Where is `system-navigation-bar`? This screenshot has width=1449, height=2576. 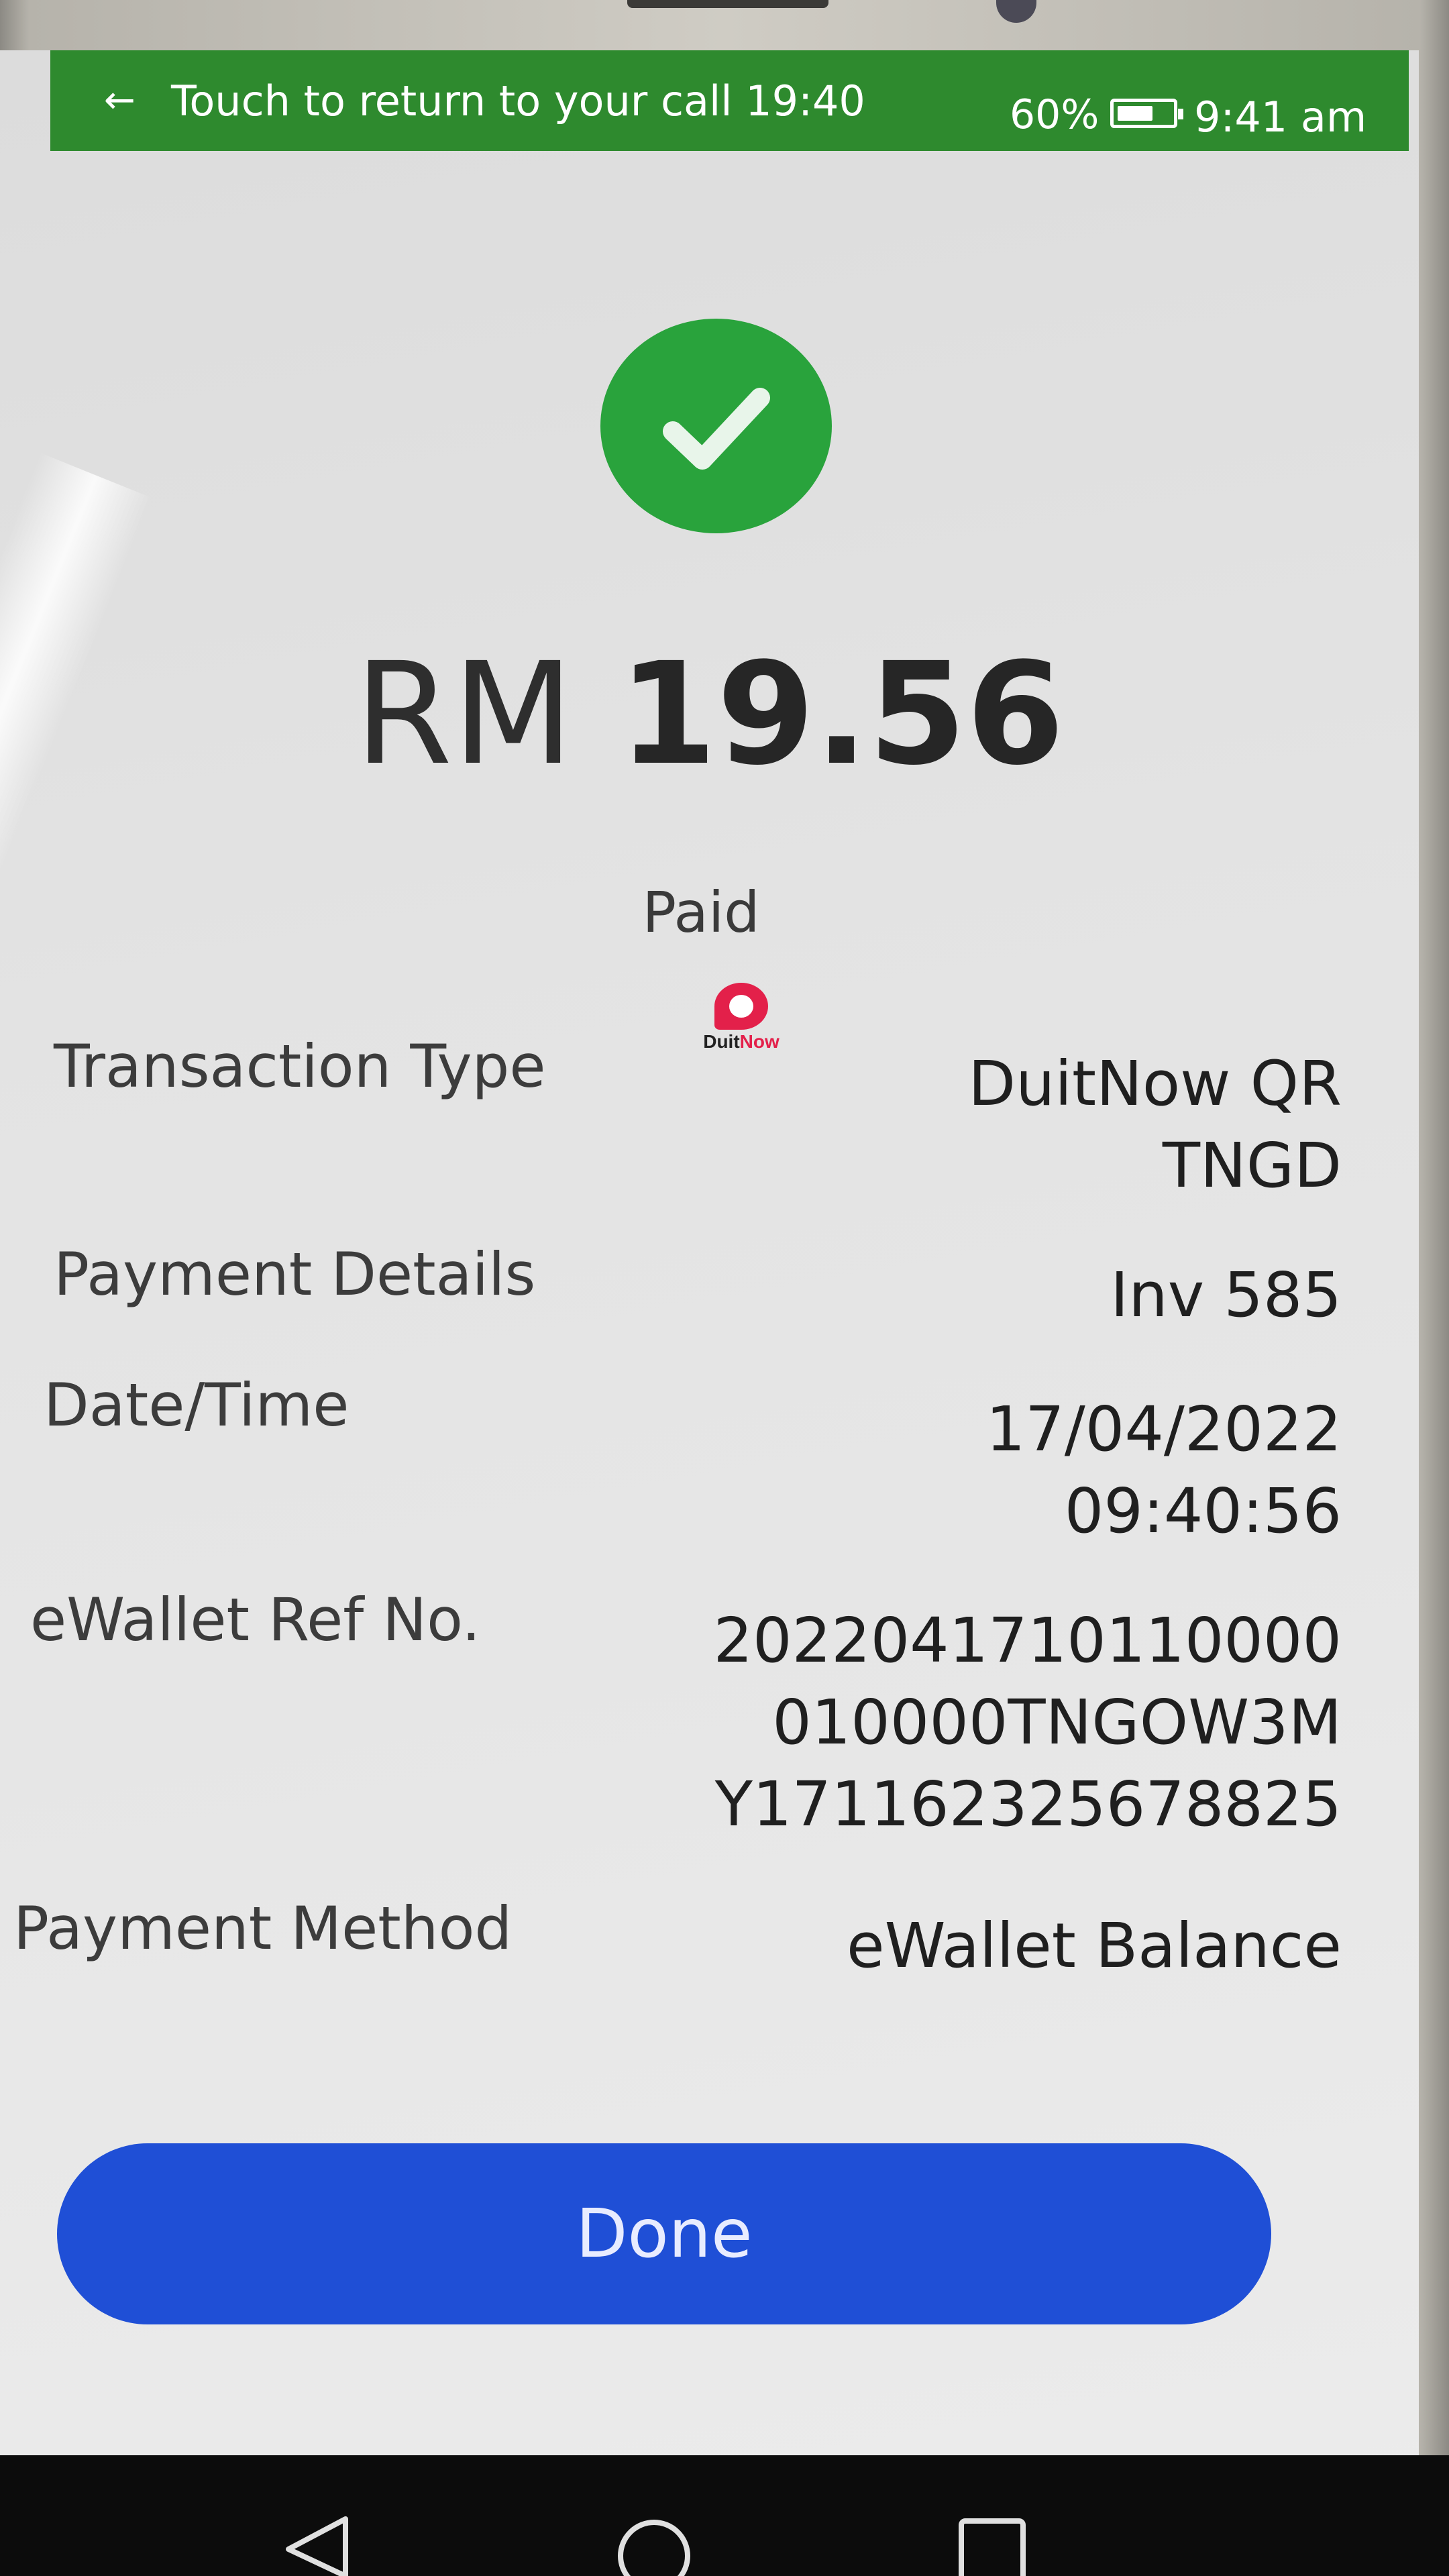 system-navigation-bar is located at coordinates (724, 2515).